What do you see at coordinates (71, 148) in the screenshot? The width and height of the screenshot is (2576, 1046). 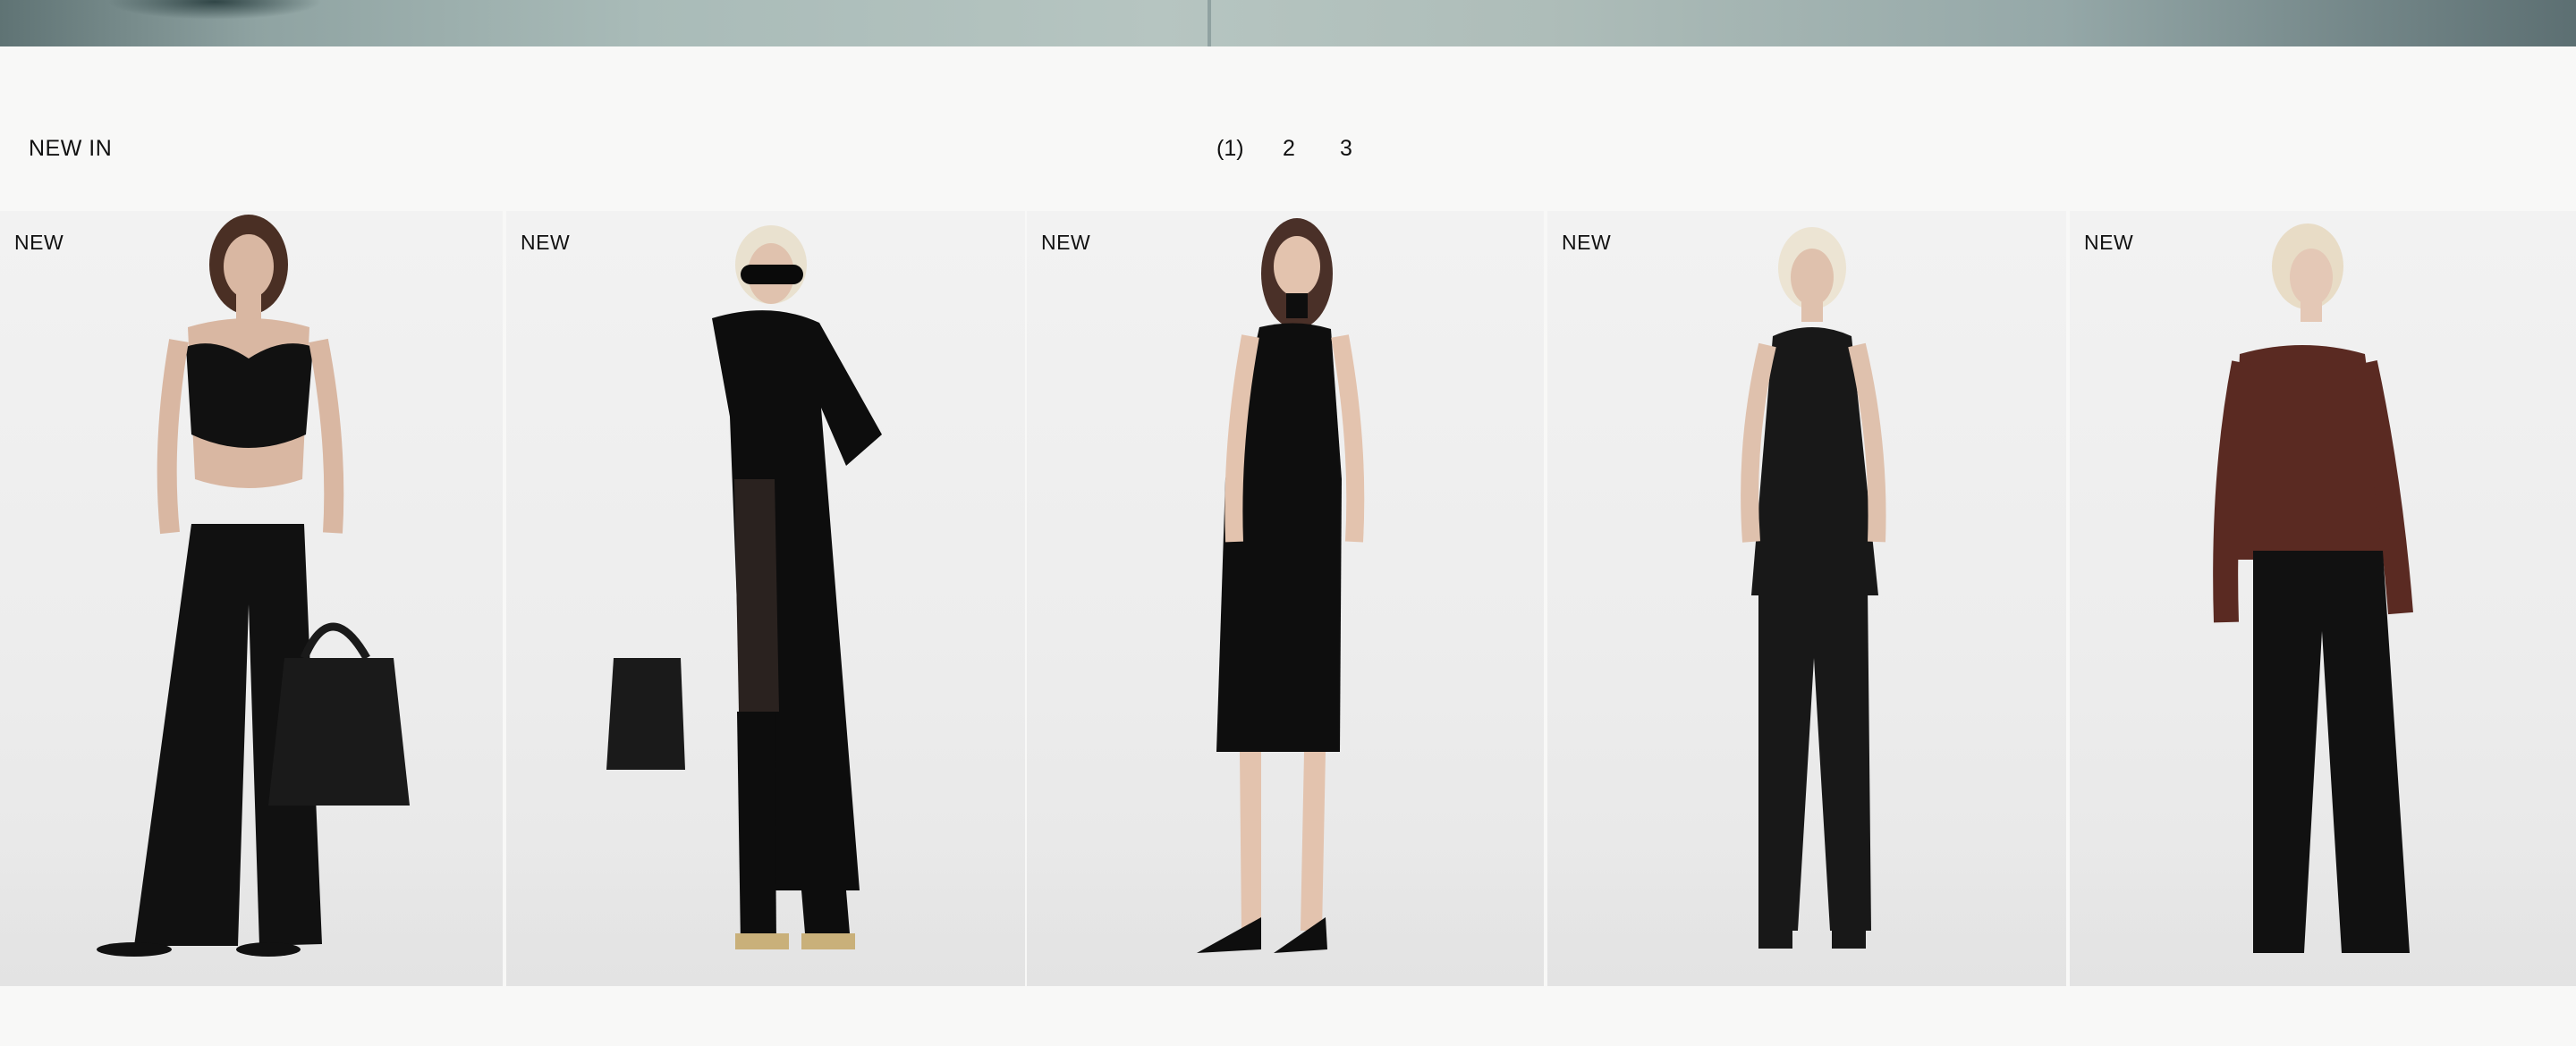 I see `section-title: NEW IN` at bounding box center [71, 148].